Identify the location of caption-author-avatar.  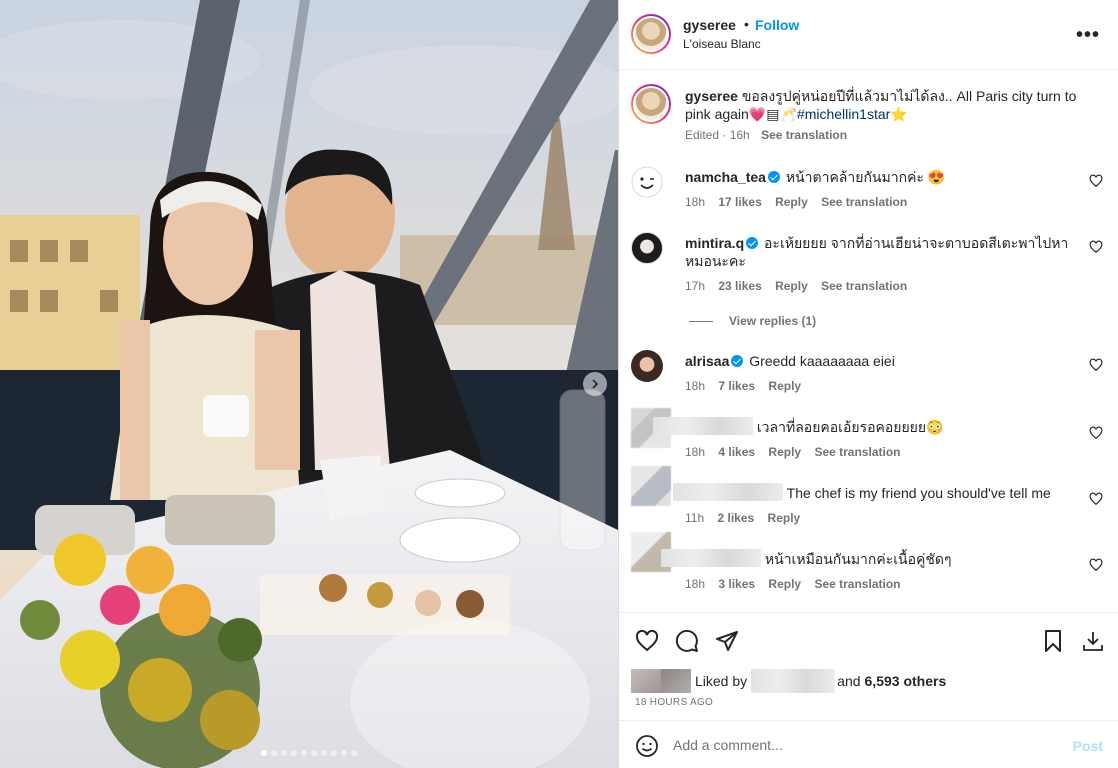
(651, 104).